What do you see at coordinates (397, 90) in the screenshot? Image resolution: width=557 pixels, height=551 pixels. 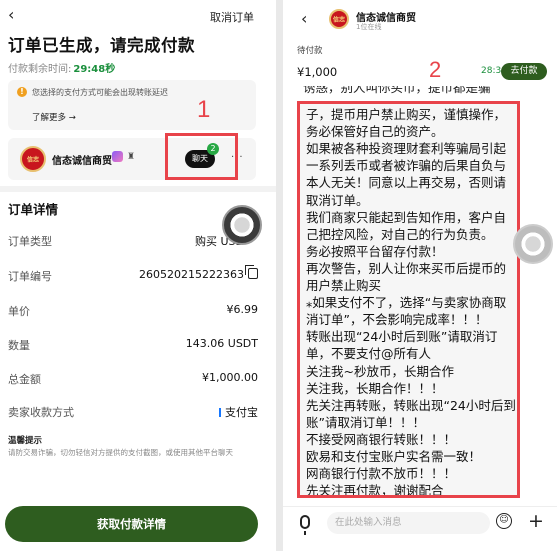 I see `message-partial-line: 诱惑，别人叫你买币，提币都是骗` at bounding box center [397, 90].